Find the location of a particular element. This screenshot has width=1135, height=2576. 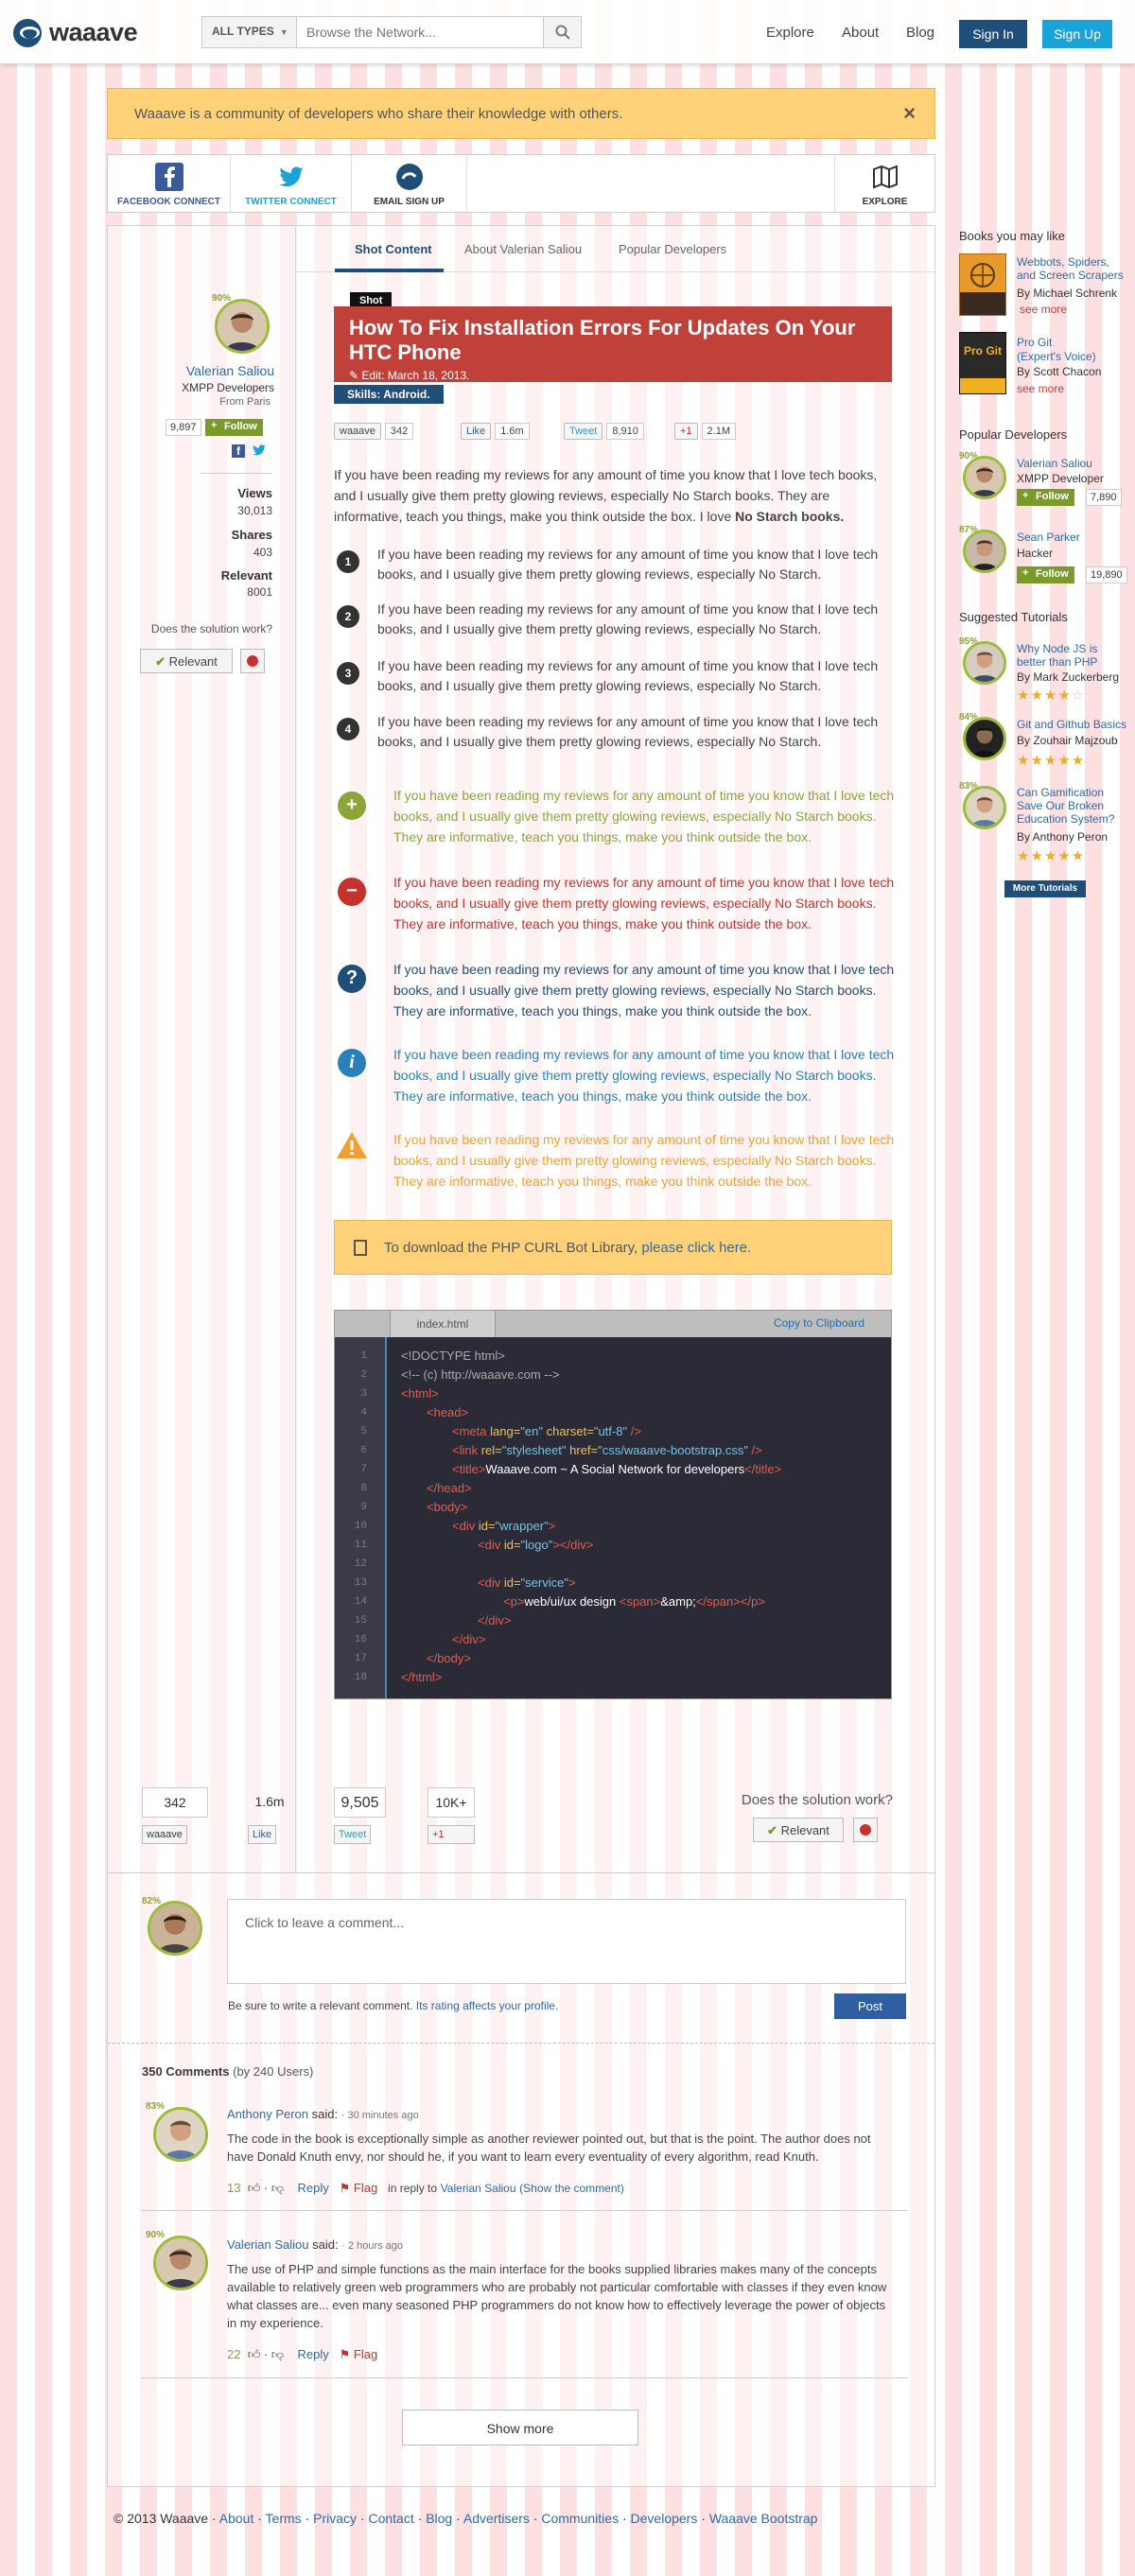

copy-to-clipboard-link: Copy to Clipboard is located at coordinates (819, 1323).